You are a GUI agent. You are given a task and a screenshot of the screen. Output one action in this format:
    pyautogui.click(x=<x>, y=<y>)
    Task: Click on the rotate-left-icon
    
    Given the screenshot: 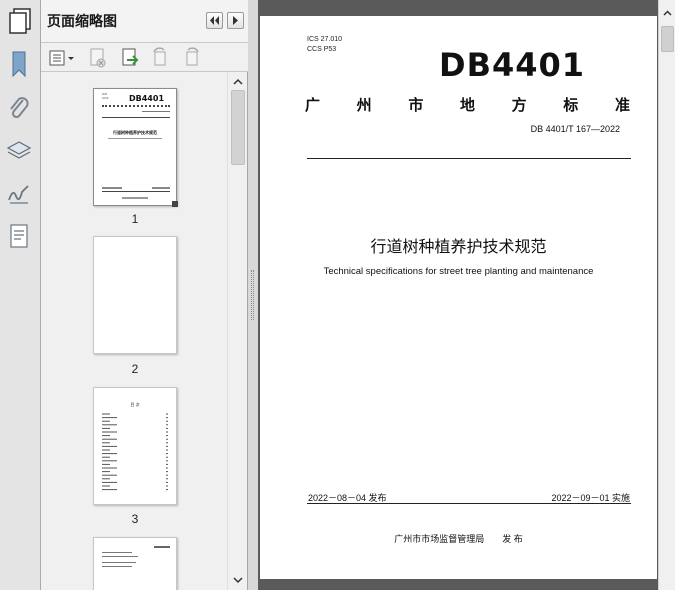 What is the action you would take?
    pyautogui.click(x=159, y=56)
    